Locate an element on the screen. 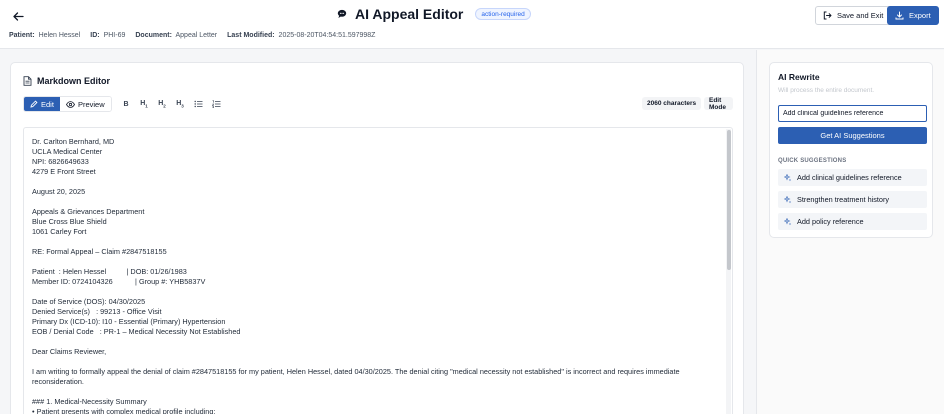  editor-line: Dr. Carlton Bernhard, MD is located at coordinates (73, 141).